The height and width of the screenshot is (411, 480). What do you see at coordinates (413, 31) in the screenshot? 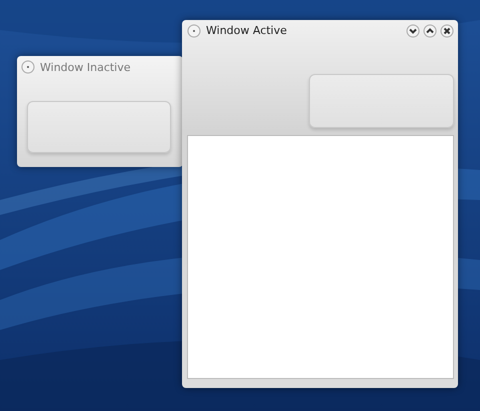
I see `minimize-icon` at bounding box center [413, 31].